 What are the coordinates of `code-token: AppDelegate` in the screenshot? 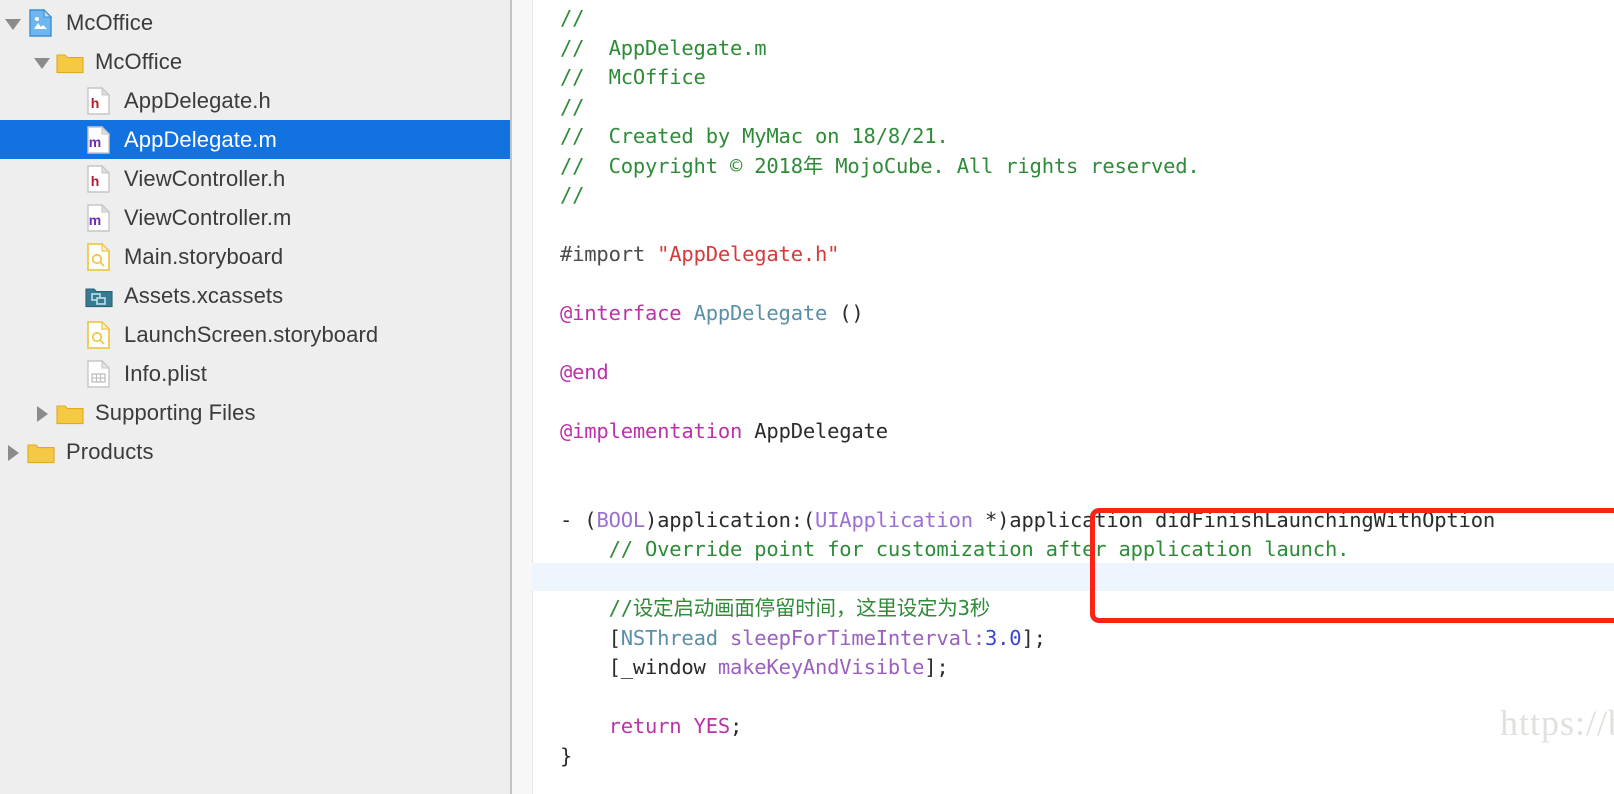 It's located at (821, 431).